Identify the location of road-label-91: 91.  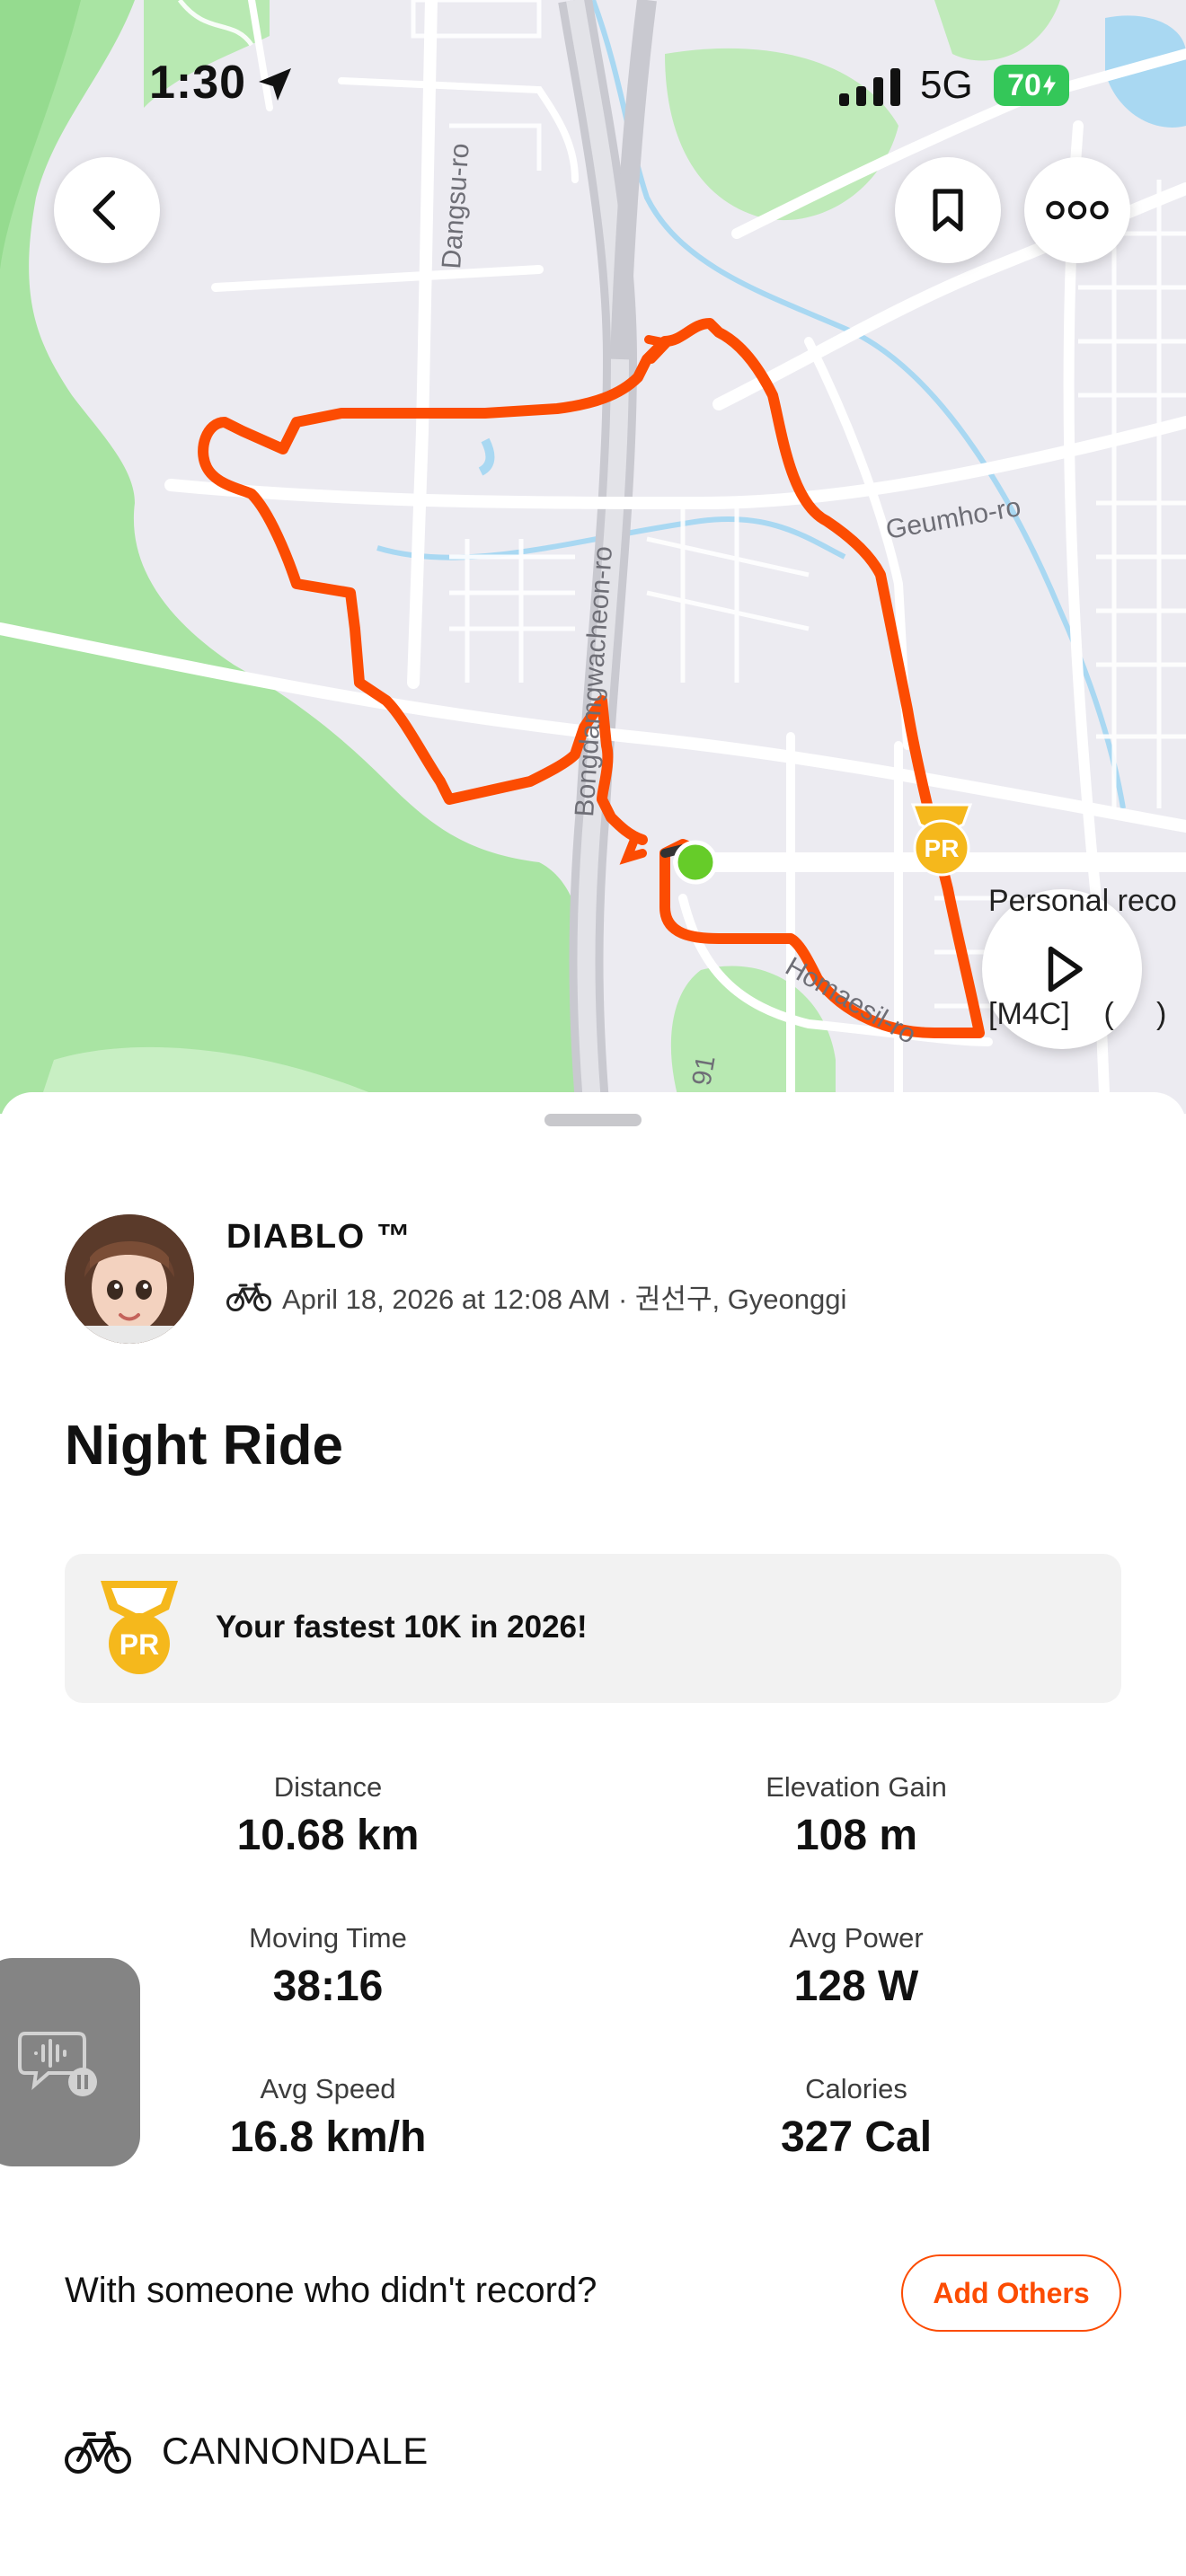
(703, 1071).